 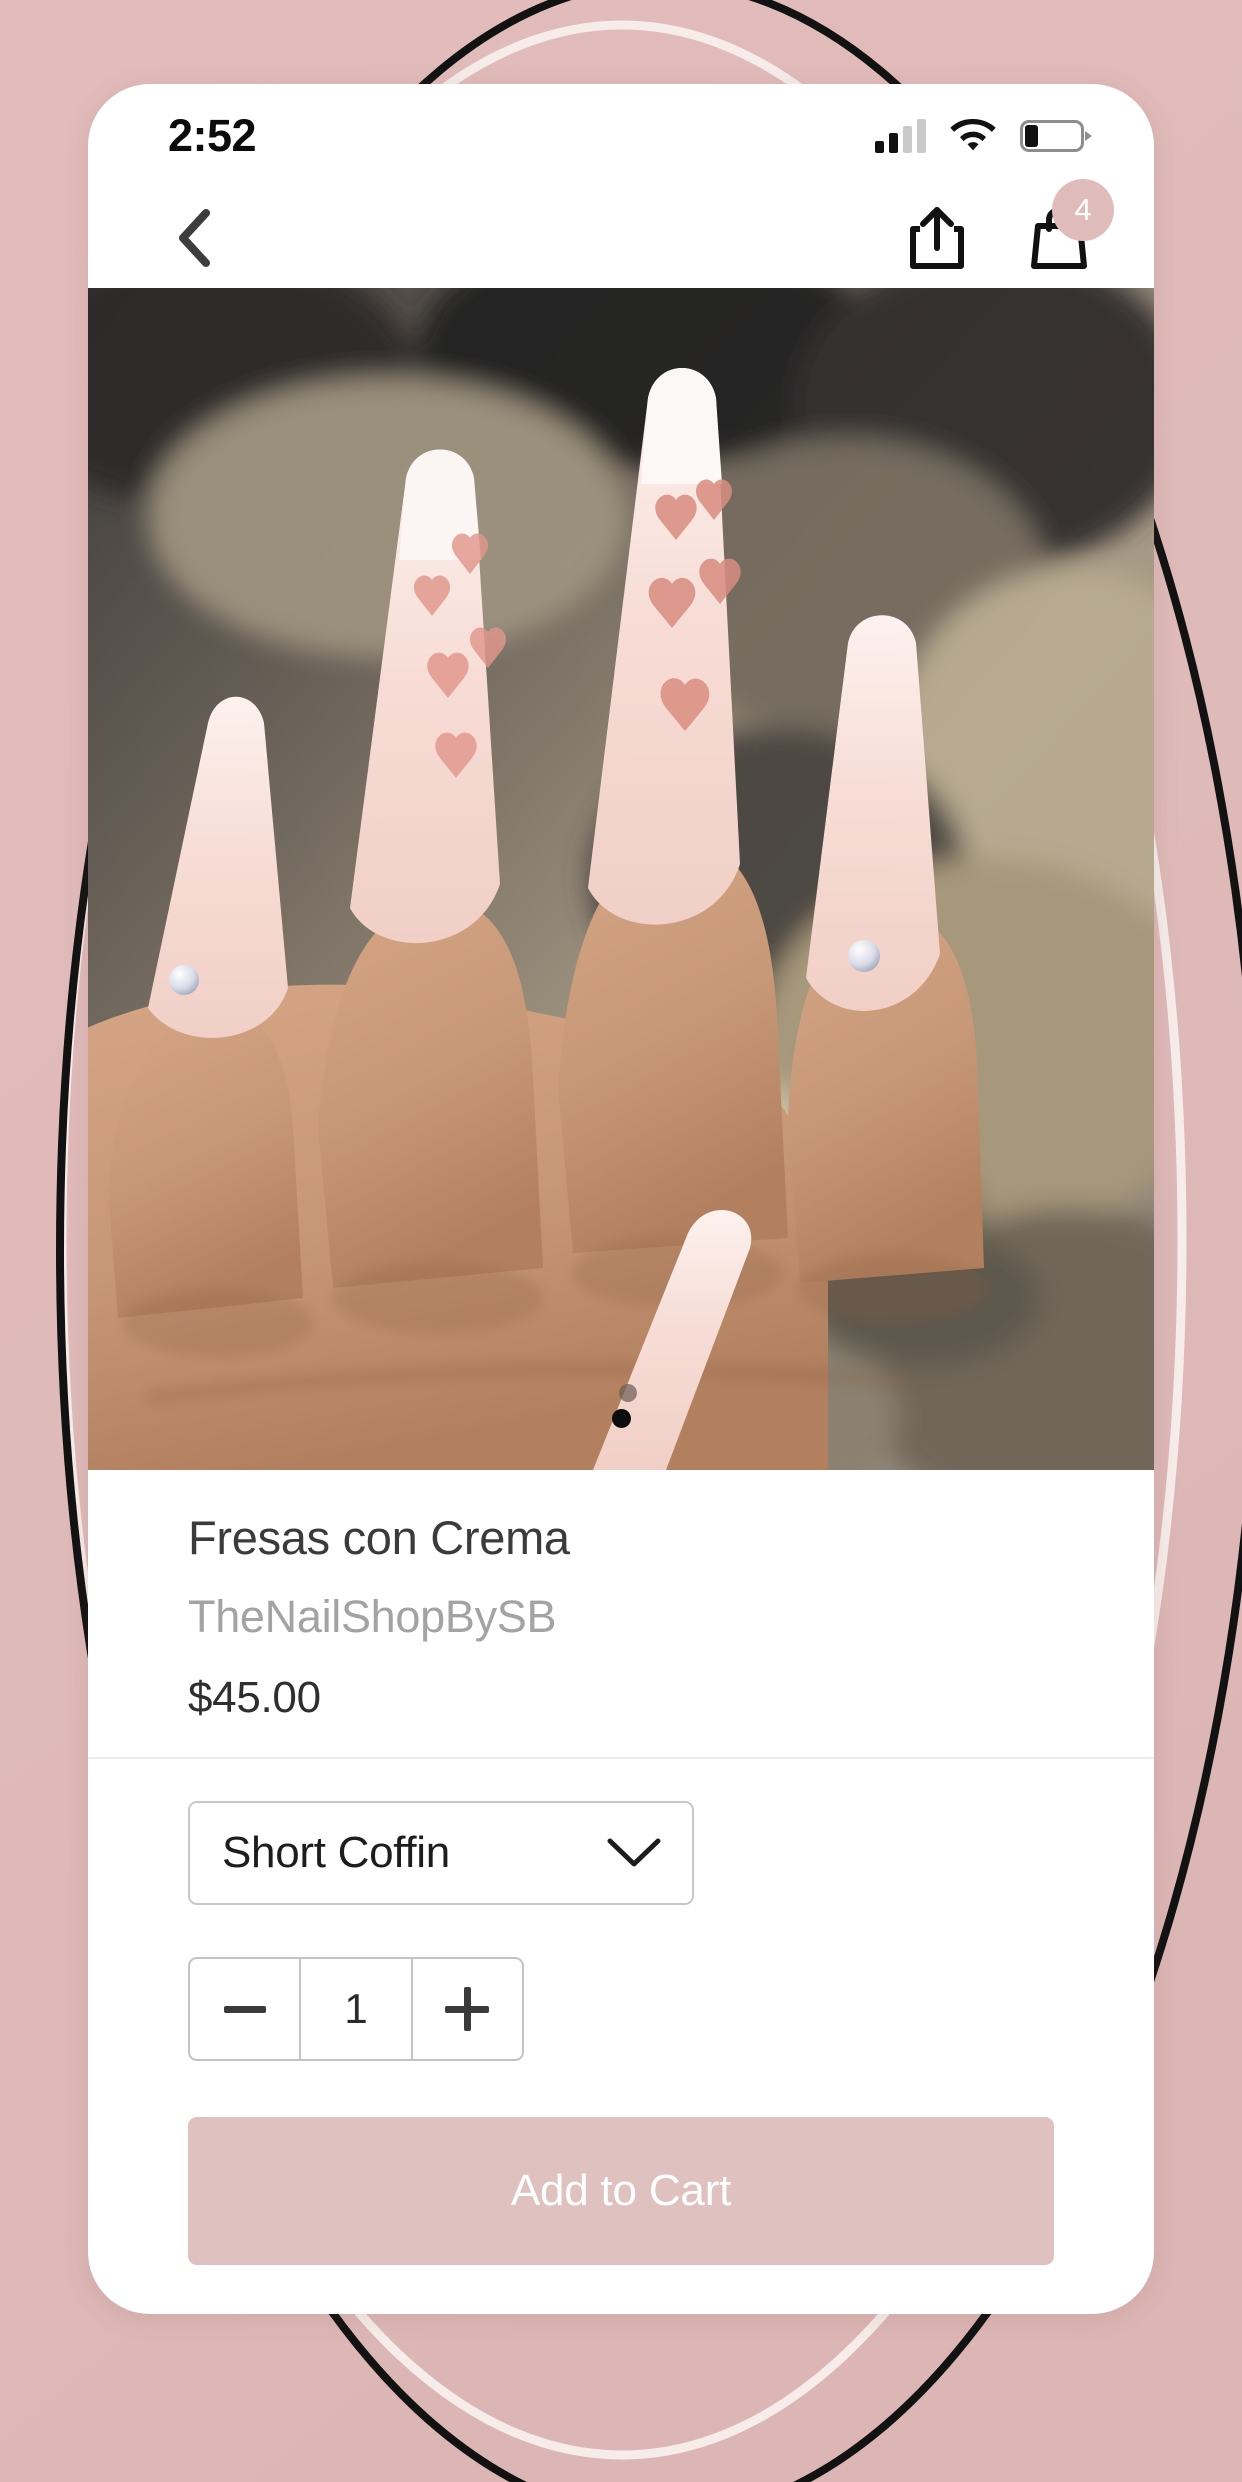 What do you see at coordinates (621, 136) in the screenshot?
I see `status-bar: 2:52` at bounding box center [621, 136].